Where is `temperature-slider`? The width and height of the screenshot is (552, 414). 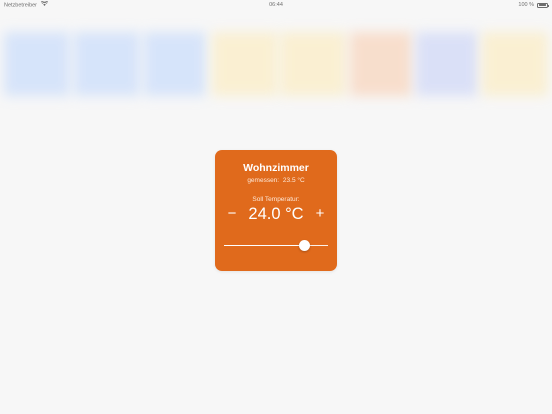 temperature-slider is located at coordinates (276, 245).